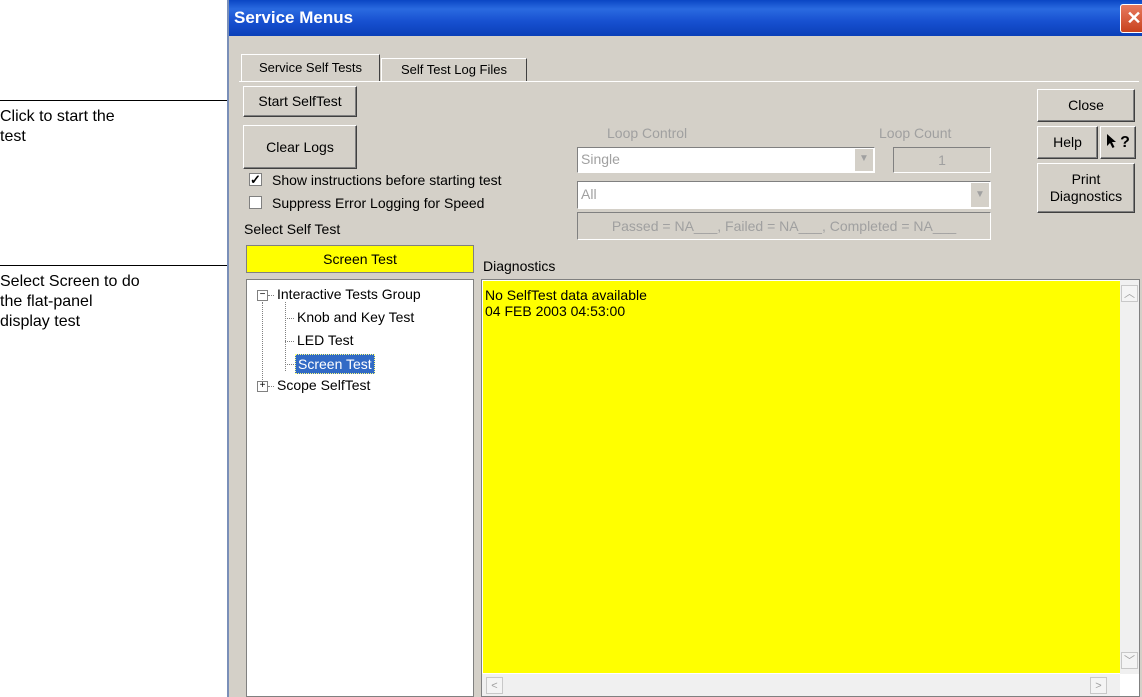 The image size is (1142, 697). Describe the element at coordinates (1129, 660) in the screenshot. I see `scroll-down-icon: ﹀` at that location.